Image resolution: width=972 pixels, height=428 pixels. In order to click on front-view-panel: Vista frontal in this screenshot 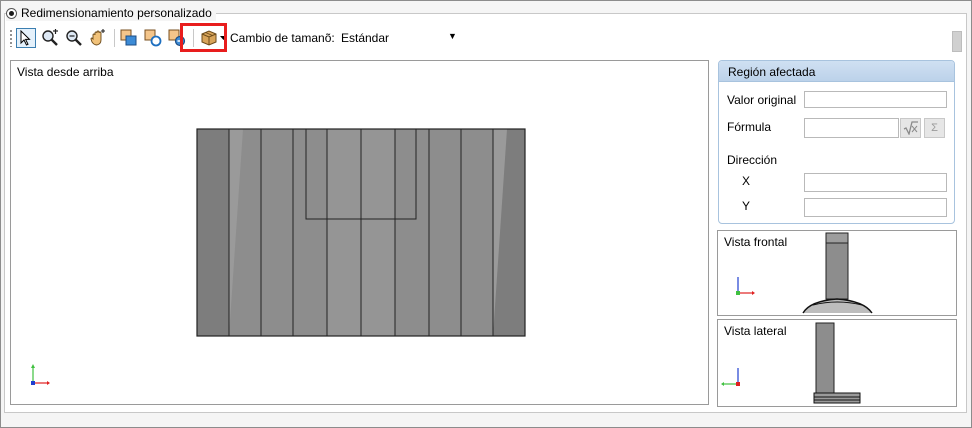, I will do `click(837, 273)`.